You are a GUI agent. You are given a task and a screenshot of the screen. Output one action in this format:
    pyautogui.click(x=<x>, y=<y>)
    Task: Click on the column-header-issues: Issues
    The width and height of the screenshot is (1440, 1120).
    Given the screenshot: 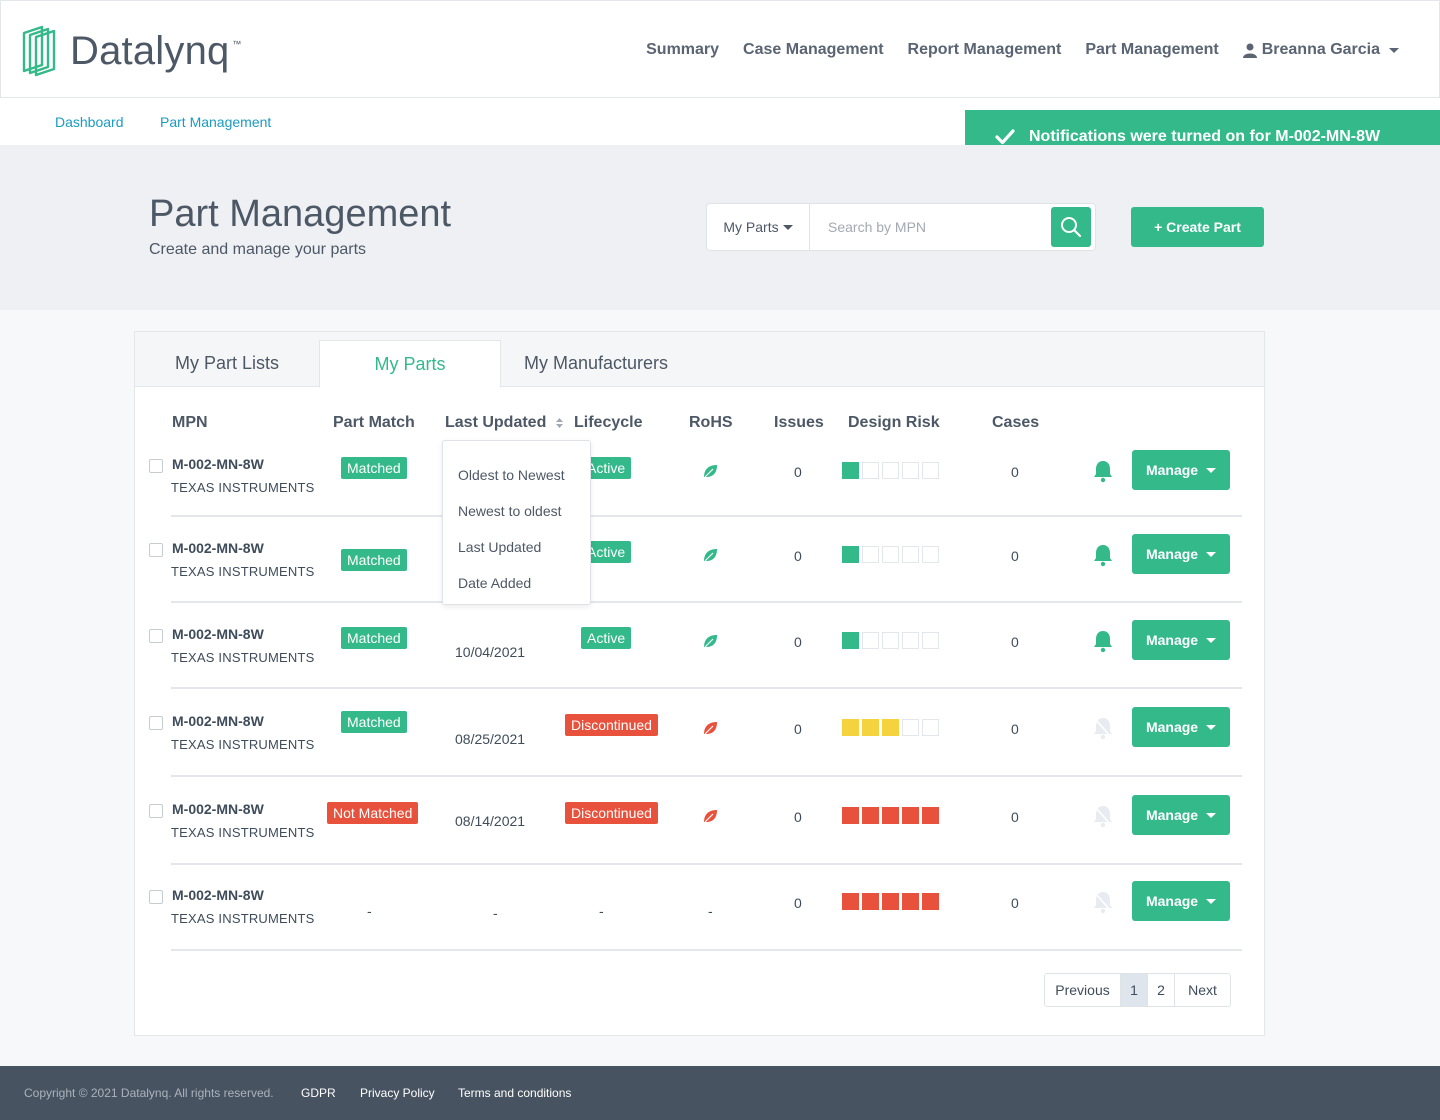 What is the action you would take?
    pyautogui.click(x=799, y=423)
    